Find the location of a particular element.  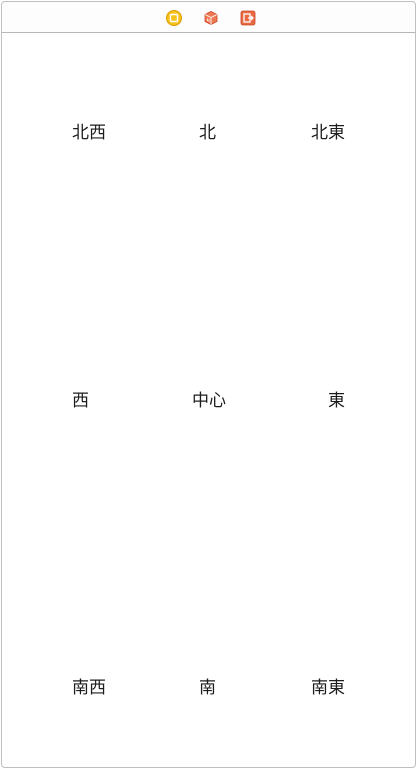

label-northeast: 北東 is located at coordinates (328, 133).